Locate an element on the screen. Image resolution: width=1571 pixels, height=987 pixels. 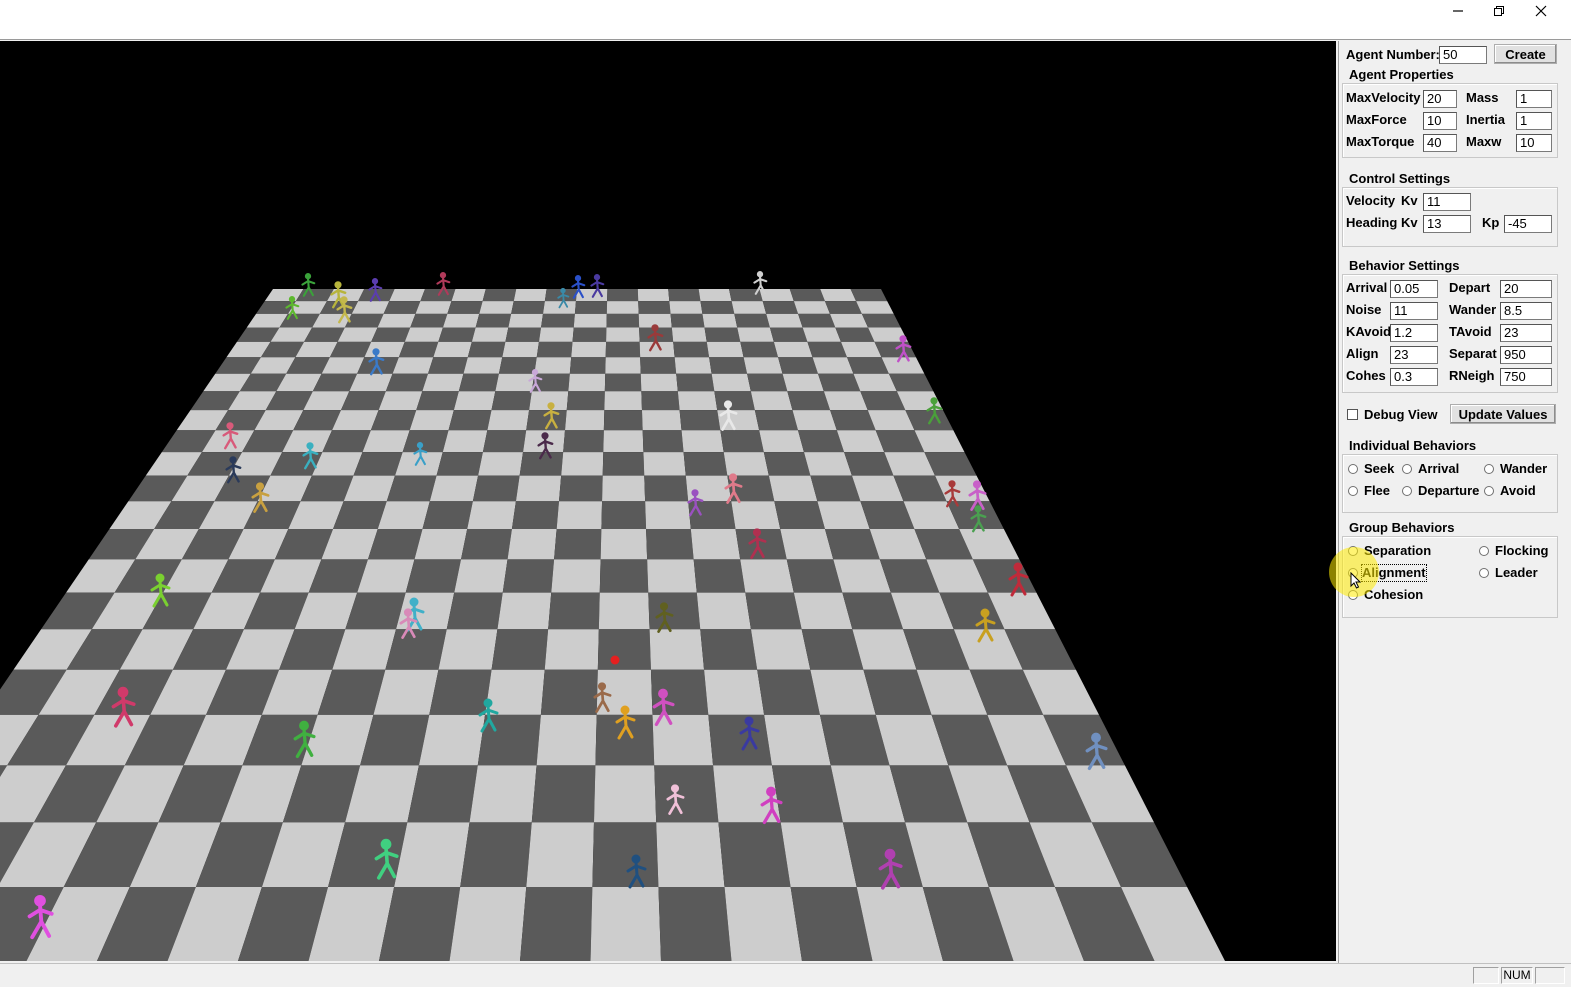
debug-view-label: Debug View is located at coordinates (1400, 415).